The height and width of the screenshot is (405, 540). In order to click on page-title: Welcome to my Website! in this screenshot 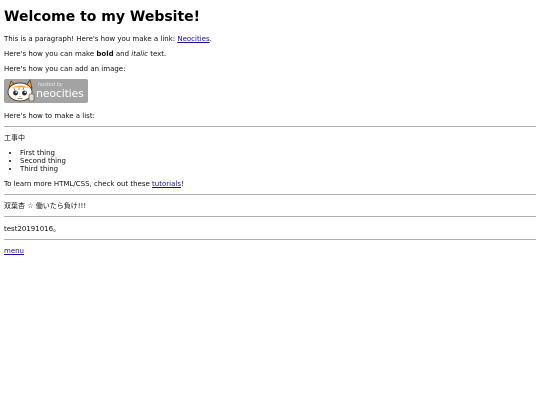, I will do `click(102, 17)`.